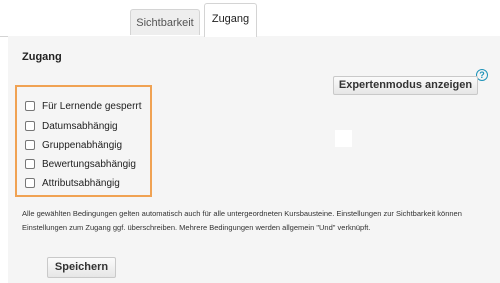 Image resolution: width=500 pixels, height=283 pixels. I want to click on option-label: Bewertungsabhängig, so click(89, 164).